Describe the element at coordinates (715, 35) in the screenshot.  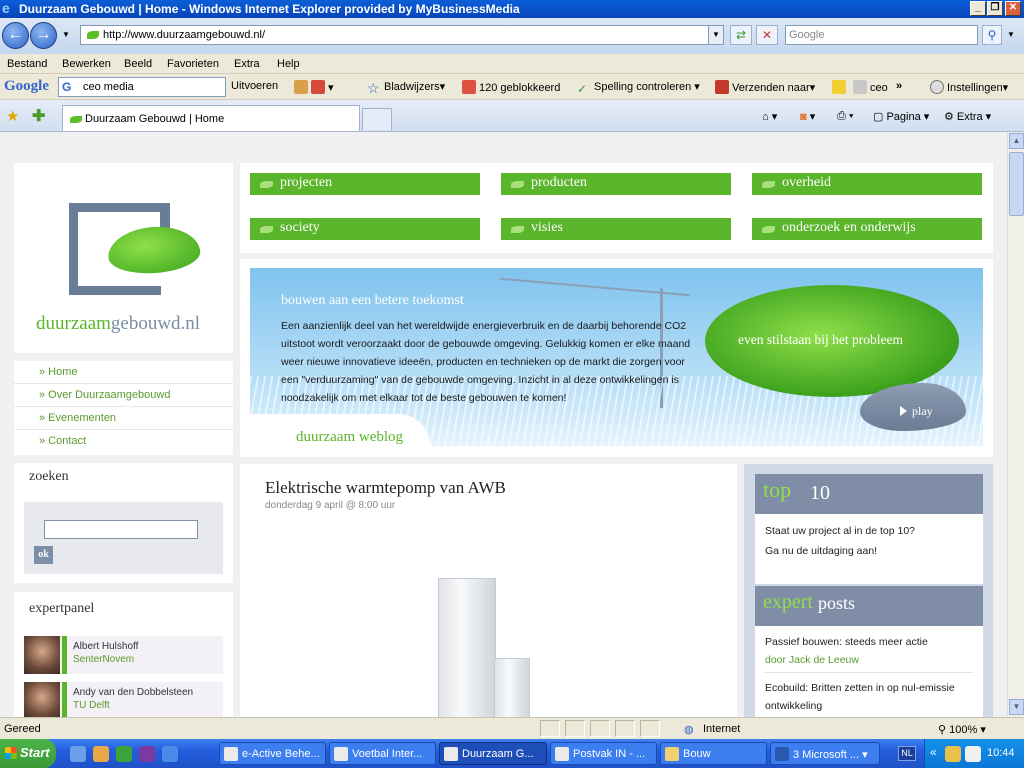
I see `address-dropdown-icon: ▼` at that location.